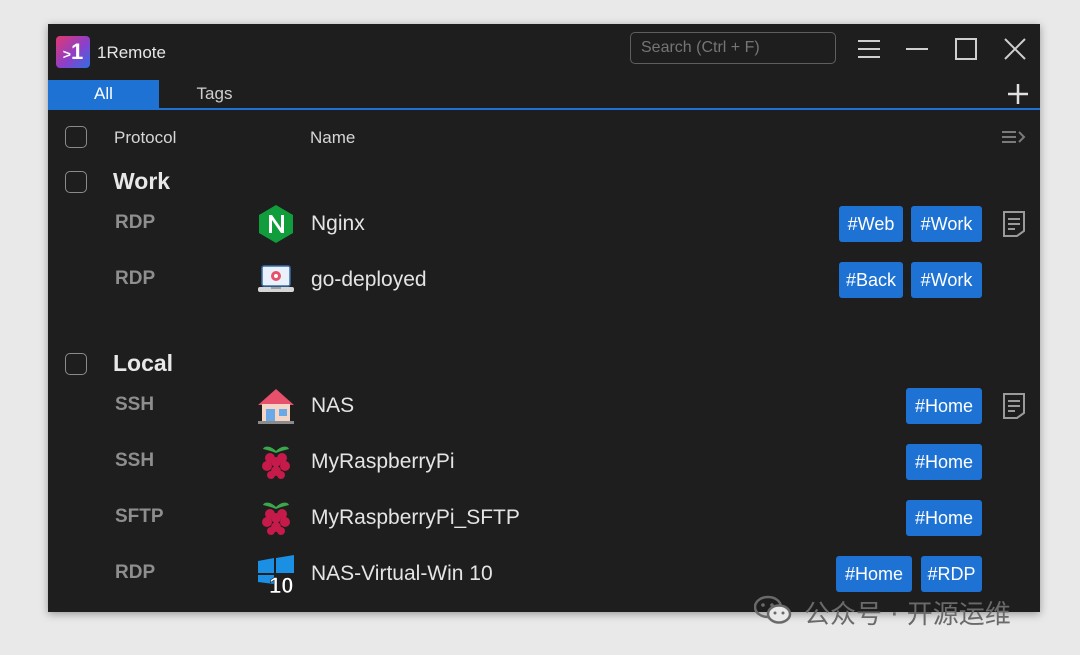 The height and width of the screenshot is (655, 1080). I want to click on select-all-checkbox, so click(76, 137).